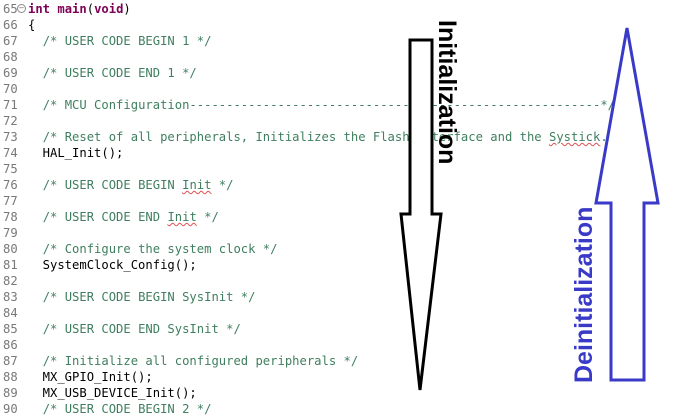  I want to click on line-number: 75, so click(10, 169).